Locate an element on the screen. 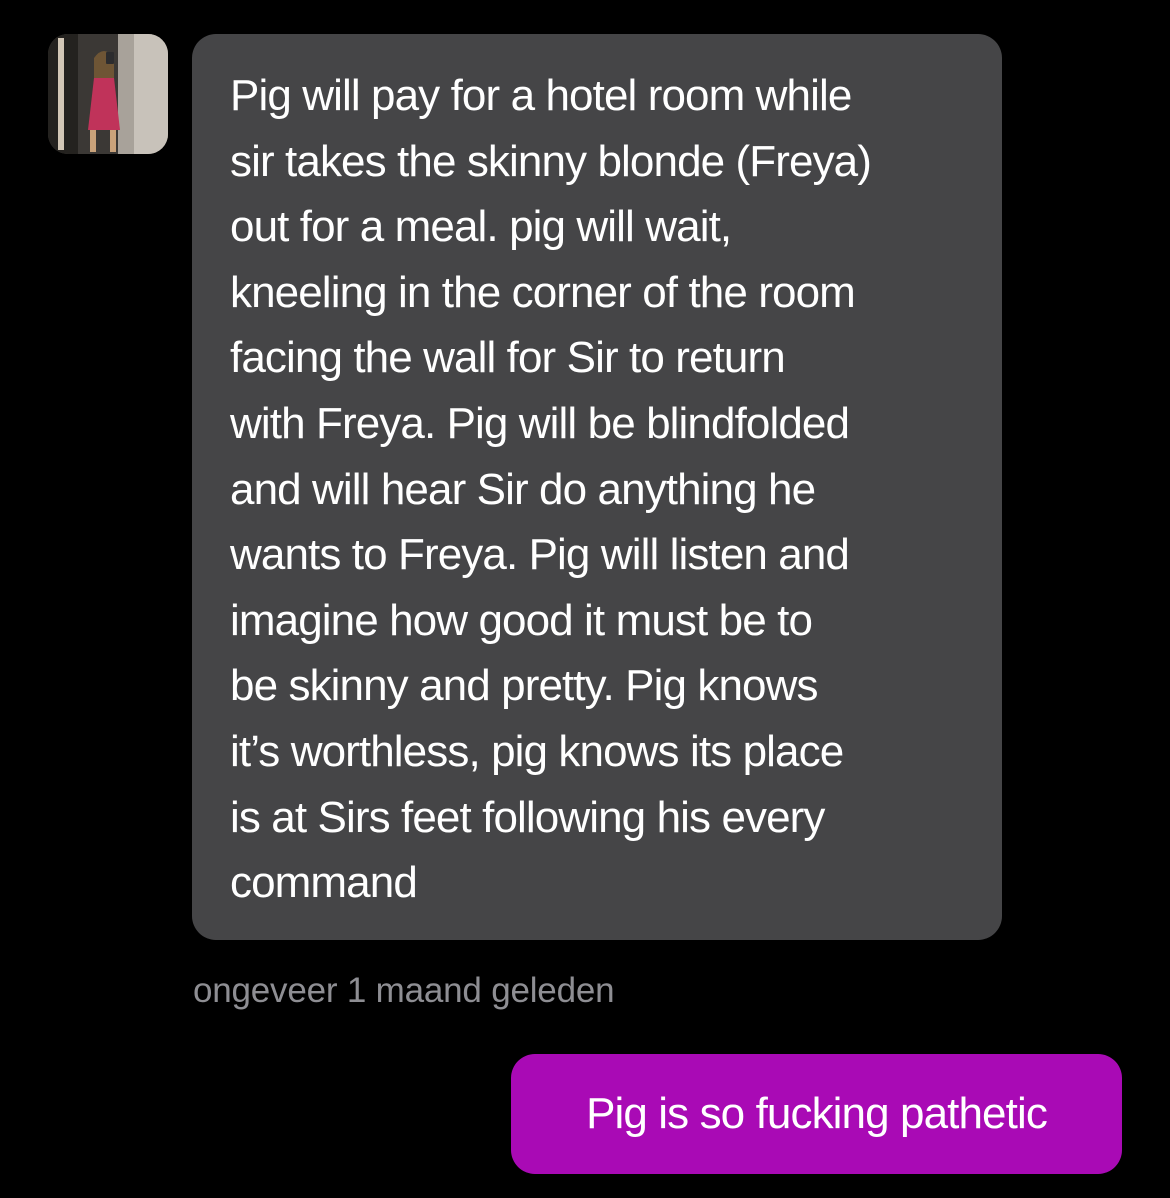 Image resolution: width=1170 pixels, height=1198 pixels. outgoing-message-text: Pig is so fucking pathetic is located at coordinates (817, 1113).